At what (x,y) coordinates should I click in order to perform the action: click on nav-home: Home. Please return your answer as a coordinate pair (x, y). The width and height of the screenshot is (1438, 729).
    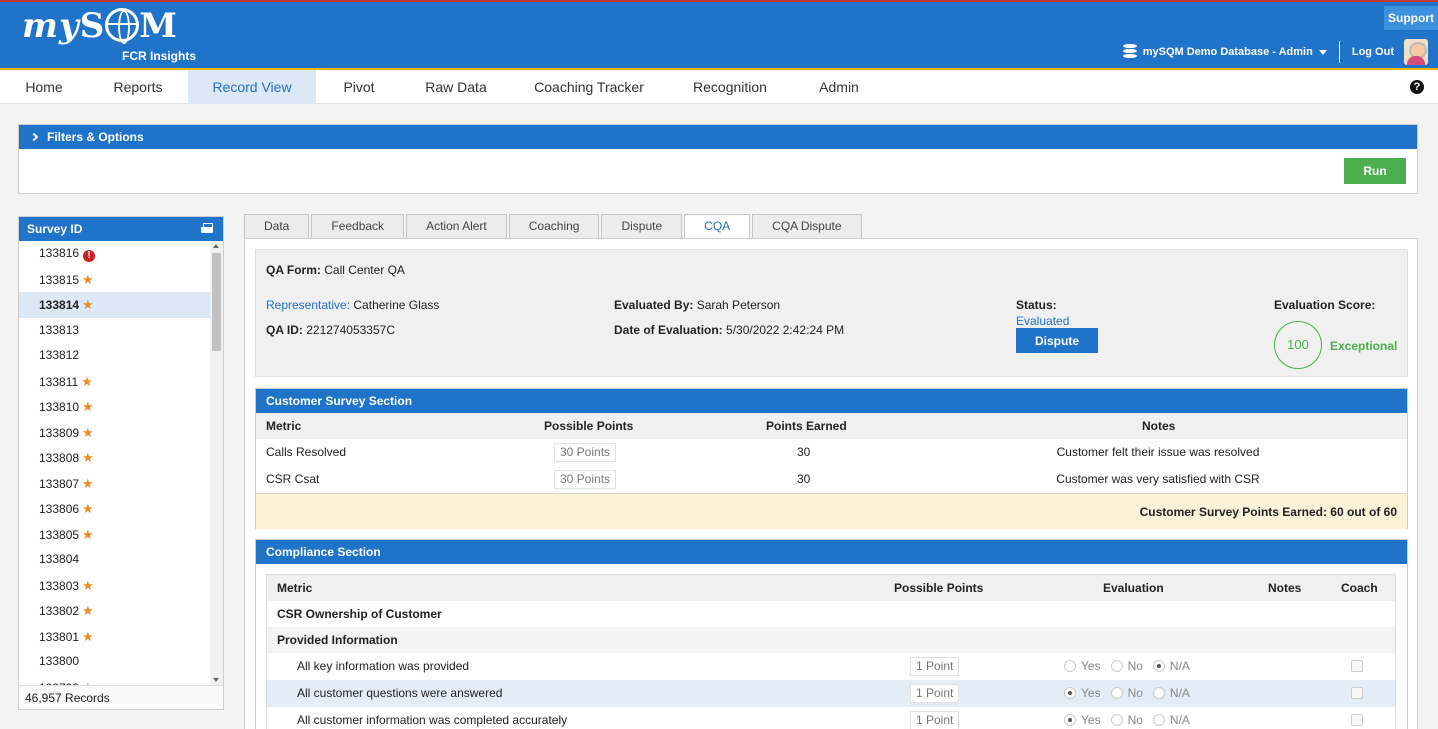
    Looking at the image, I should click on (44, 87).